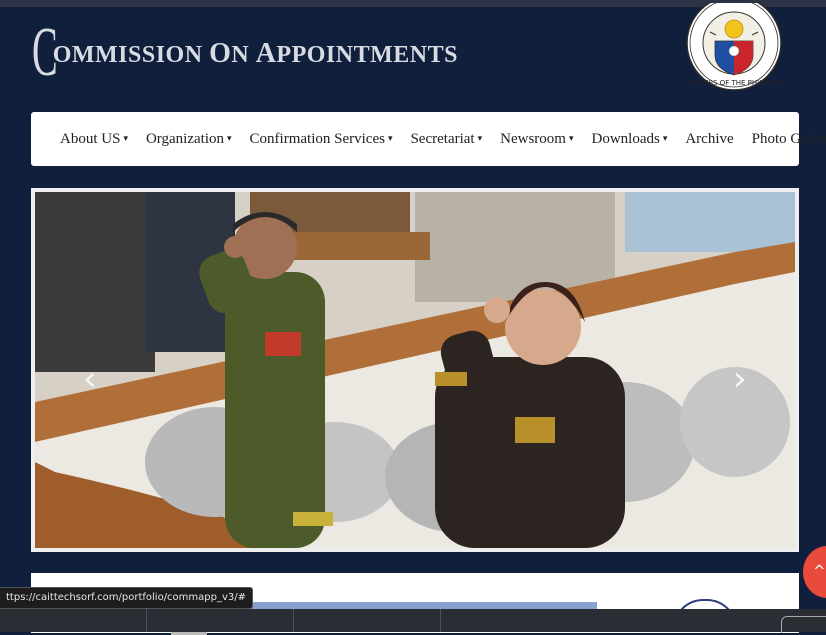 The image size is (826, 635). Describe the element at coordinates (446, 139) in the screenshot. I see `nav-item-secretariat: Secretariat ▾` at that location.